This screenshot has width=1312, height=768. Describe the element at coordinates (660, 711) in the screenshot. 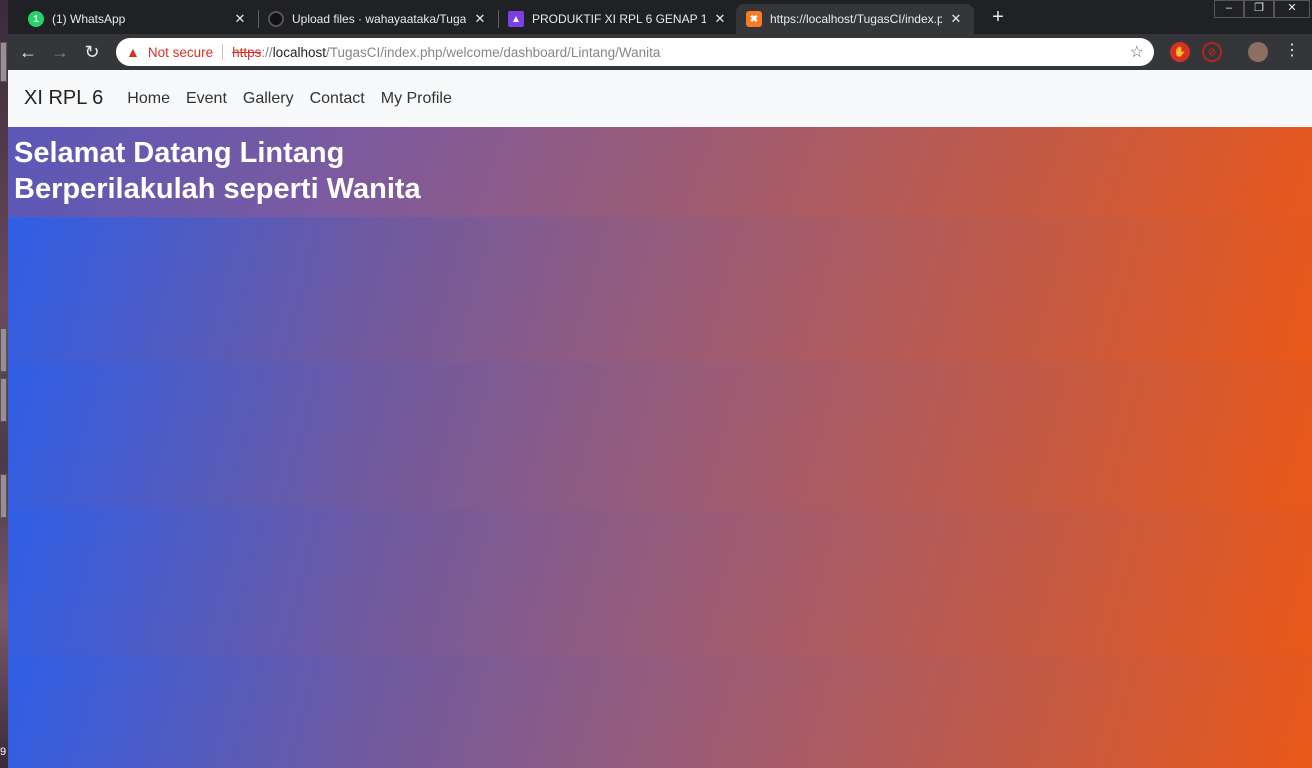

I see `gradient-band` at that location.